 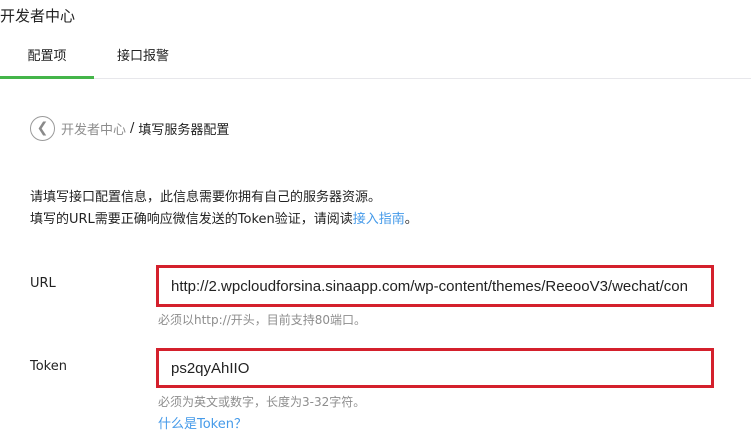 What do you see at coordinates (43, 283) in the screenshot?
I see `url-label: URL` at bounding box center [43, 283].